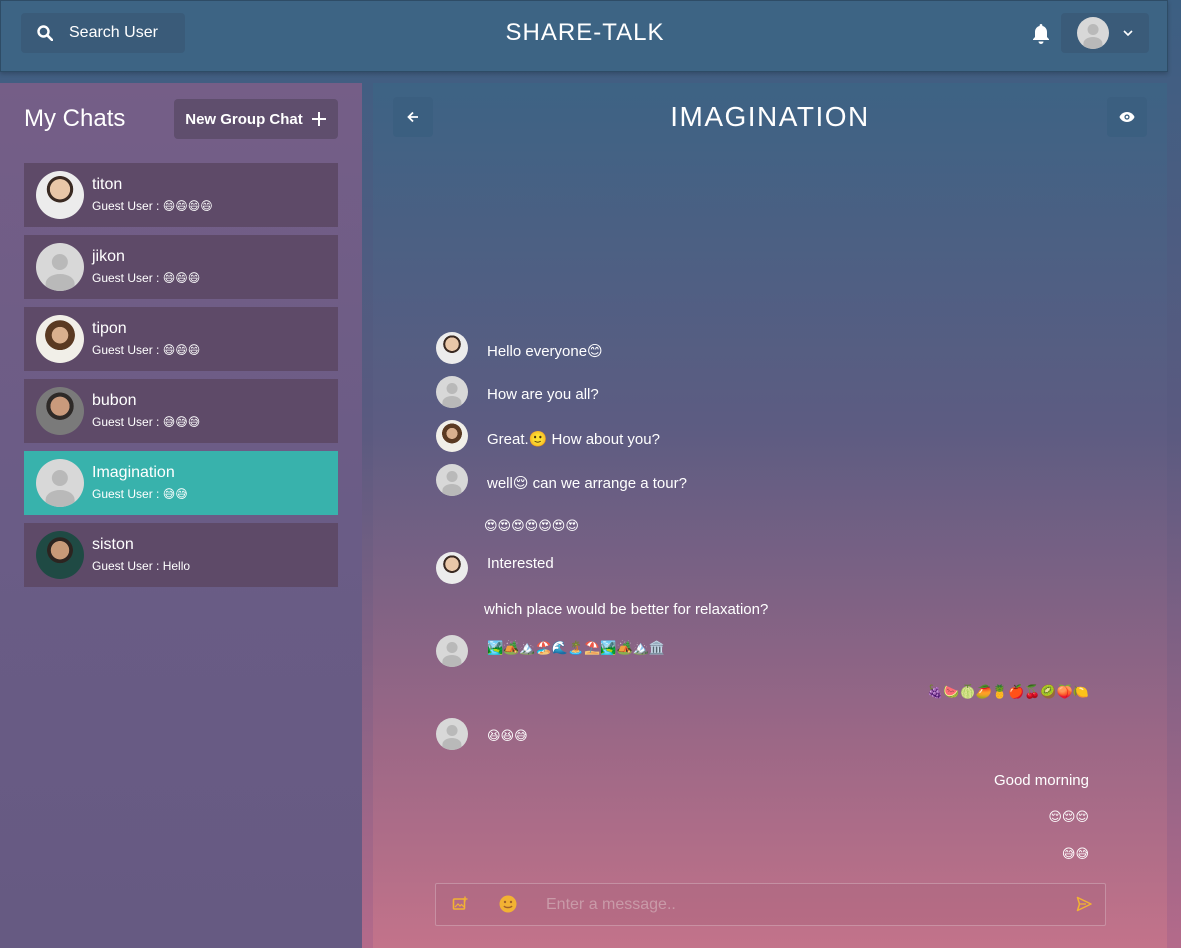 The image size is (1181, 948). Describe the element at coordinates (573, 439) in the screenshot. I see `message-text: Great.🙂 How about you?` at that location.